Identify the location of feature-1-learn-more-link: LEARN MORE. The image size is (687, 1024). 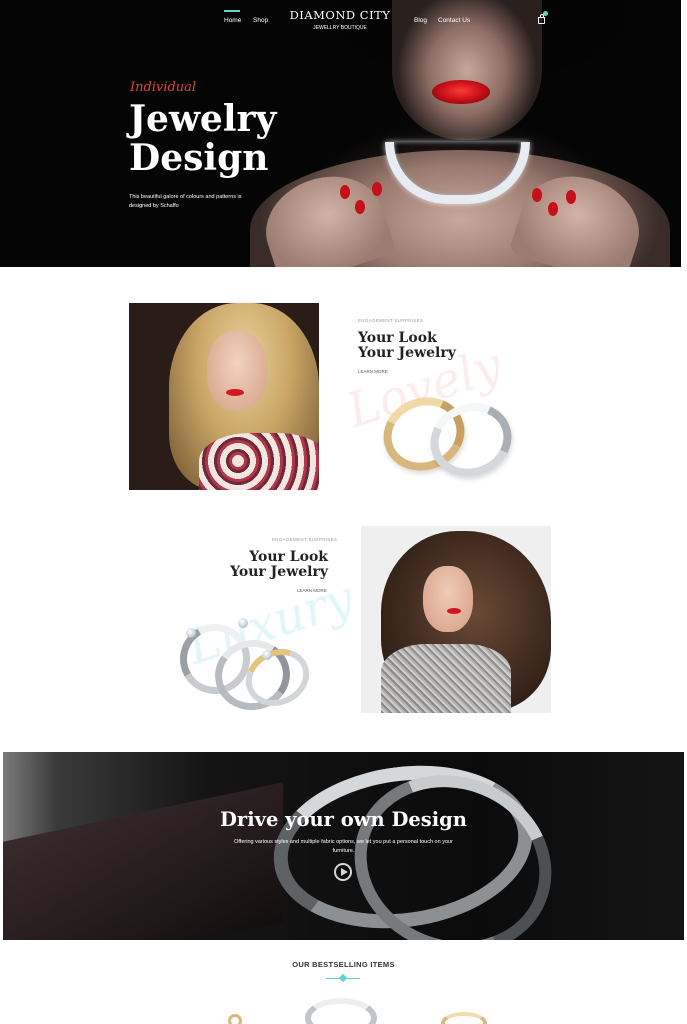
(373, 371).